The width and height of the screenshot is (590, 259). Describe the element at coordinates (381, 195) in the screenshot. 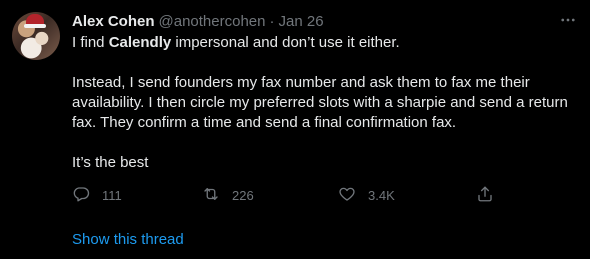

I see `like-count: 3.4K` at that location.